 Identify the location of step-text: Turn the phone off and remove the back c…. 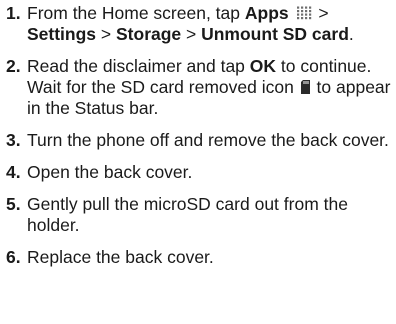
(208, 140).